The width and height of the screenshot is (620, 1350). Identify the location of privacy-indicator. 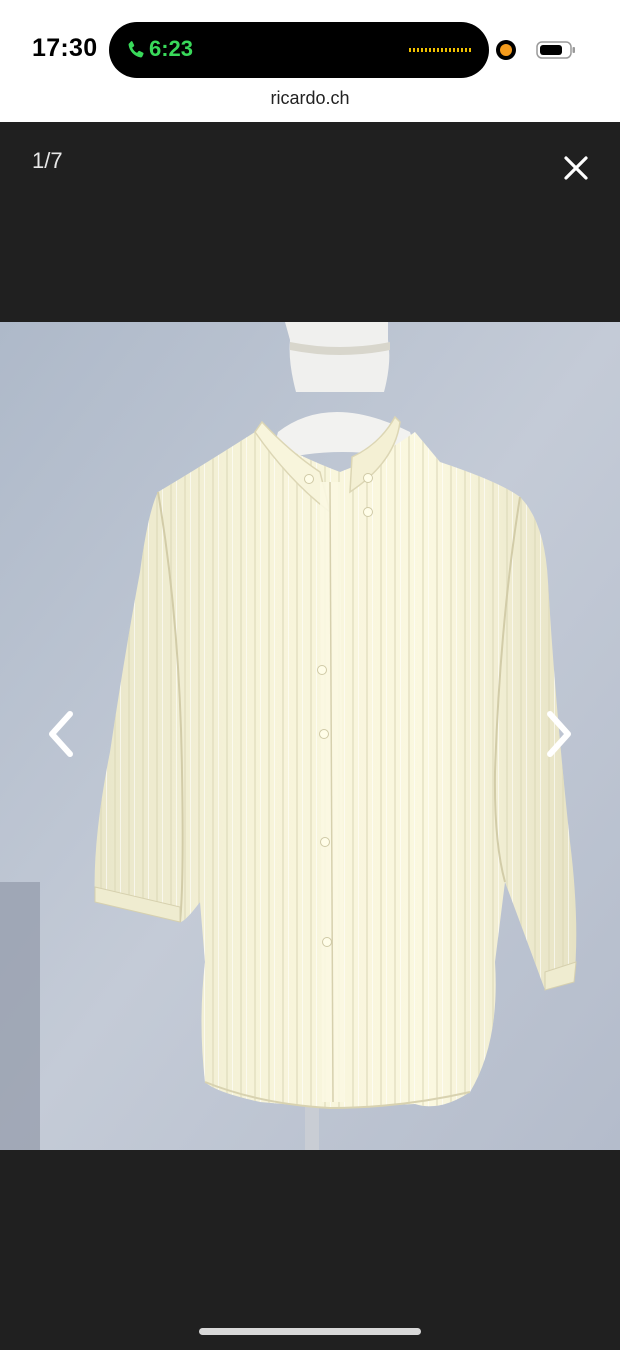
(506, 50).